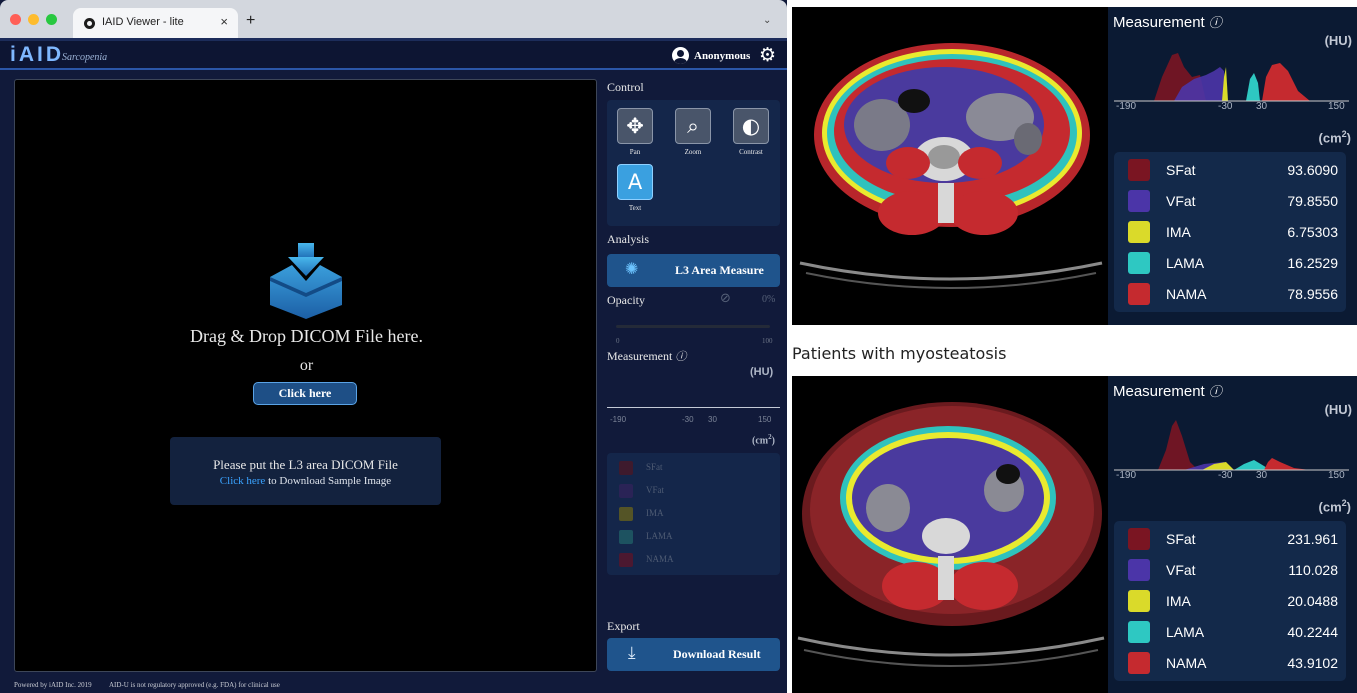 The height and width of the screenshot is (693, 1357). Describe the element at coordinates (250, 21) in the screenshot. I see `new-tab-button: +` at that location.